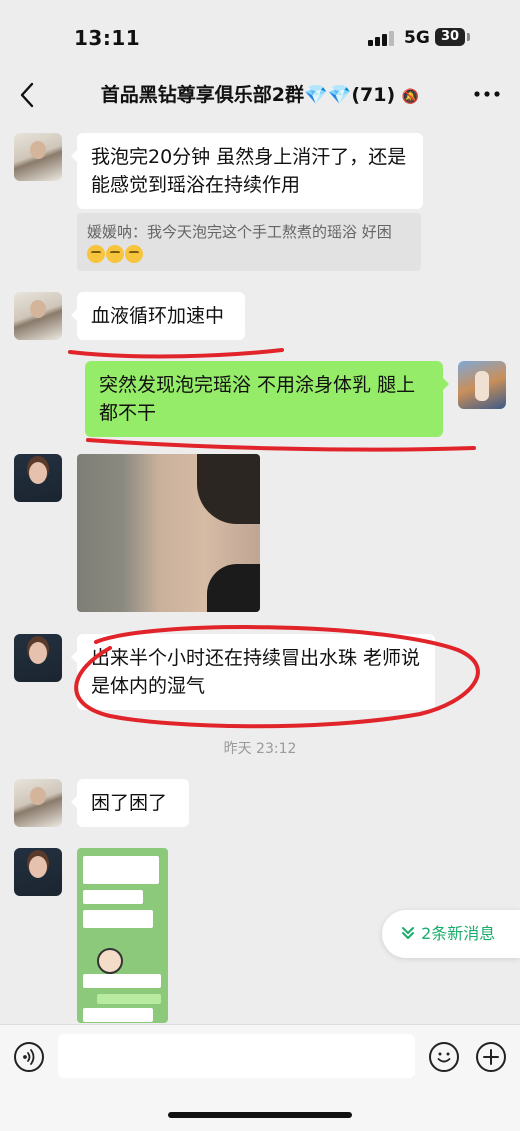 The height and width of the screenshot is (1131, 520). I want to click on battery-tip, so click(468, 37).